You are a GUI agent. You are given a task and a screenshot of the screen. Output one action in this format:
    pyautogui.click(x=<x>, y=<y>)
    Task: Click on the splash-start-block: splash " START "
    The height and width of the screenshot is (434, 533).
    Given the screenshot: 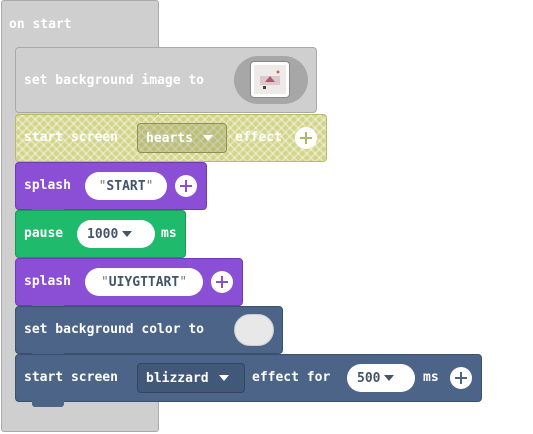 What is the action you would take?
    pyautogui.click(x=111, y=188)
    